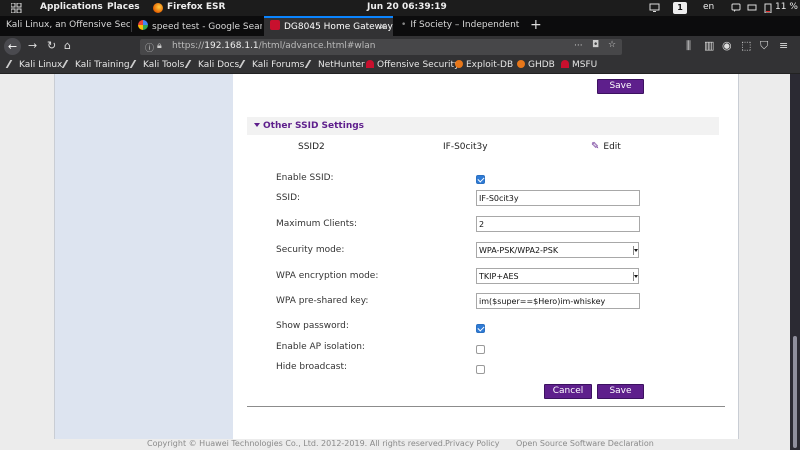 This screenshot has width=800, height=450. What do you see at coordinates (159, 46) in the screenshot?
I see `lock-warning-icon: 🔒︎` at bounding box center [159, 46].